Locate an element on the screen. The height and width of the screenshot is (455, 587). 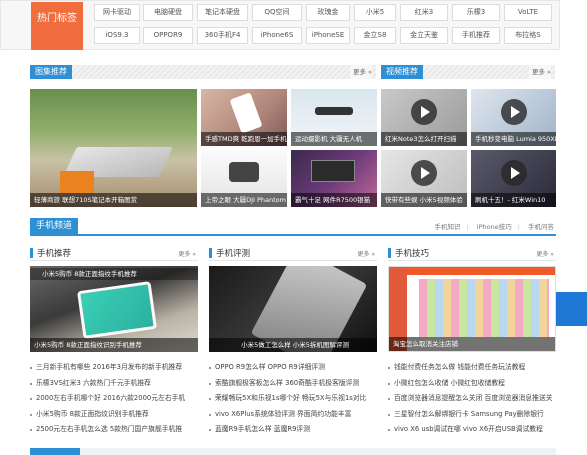
article-link: OPPO R9怎么样 OPPO R9详细评测 is located at coordinates (294, 368).